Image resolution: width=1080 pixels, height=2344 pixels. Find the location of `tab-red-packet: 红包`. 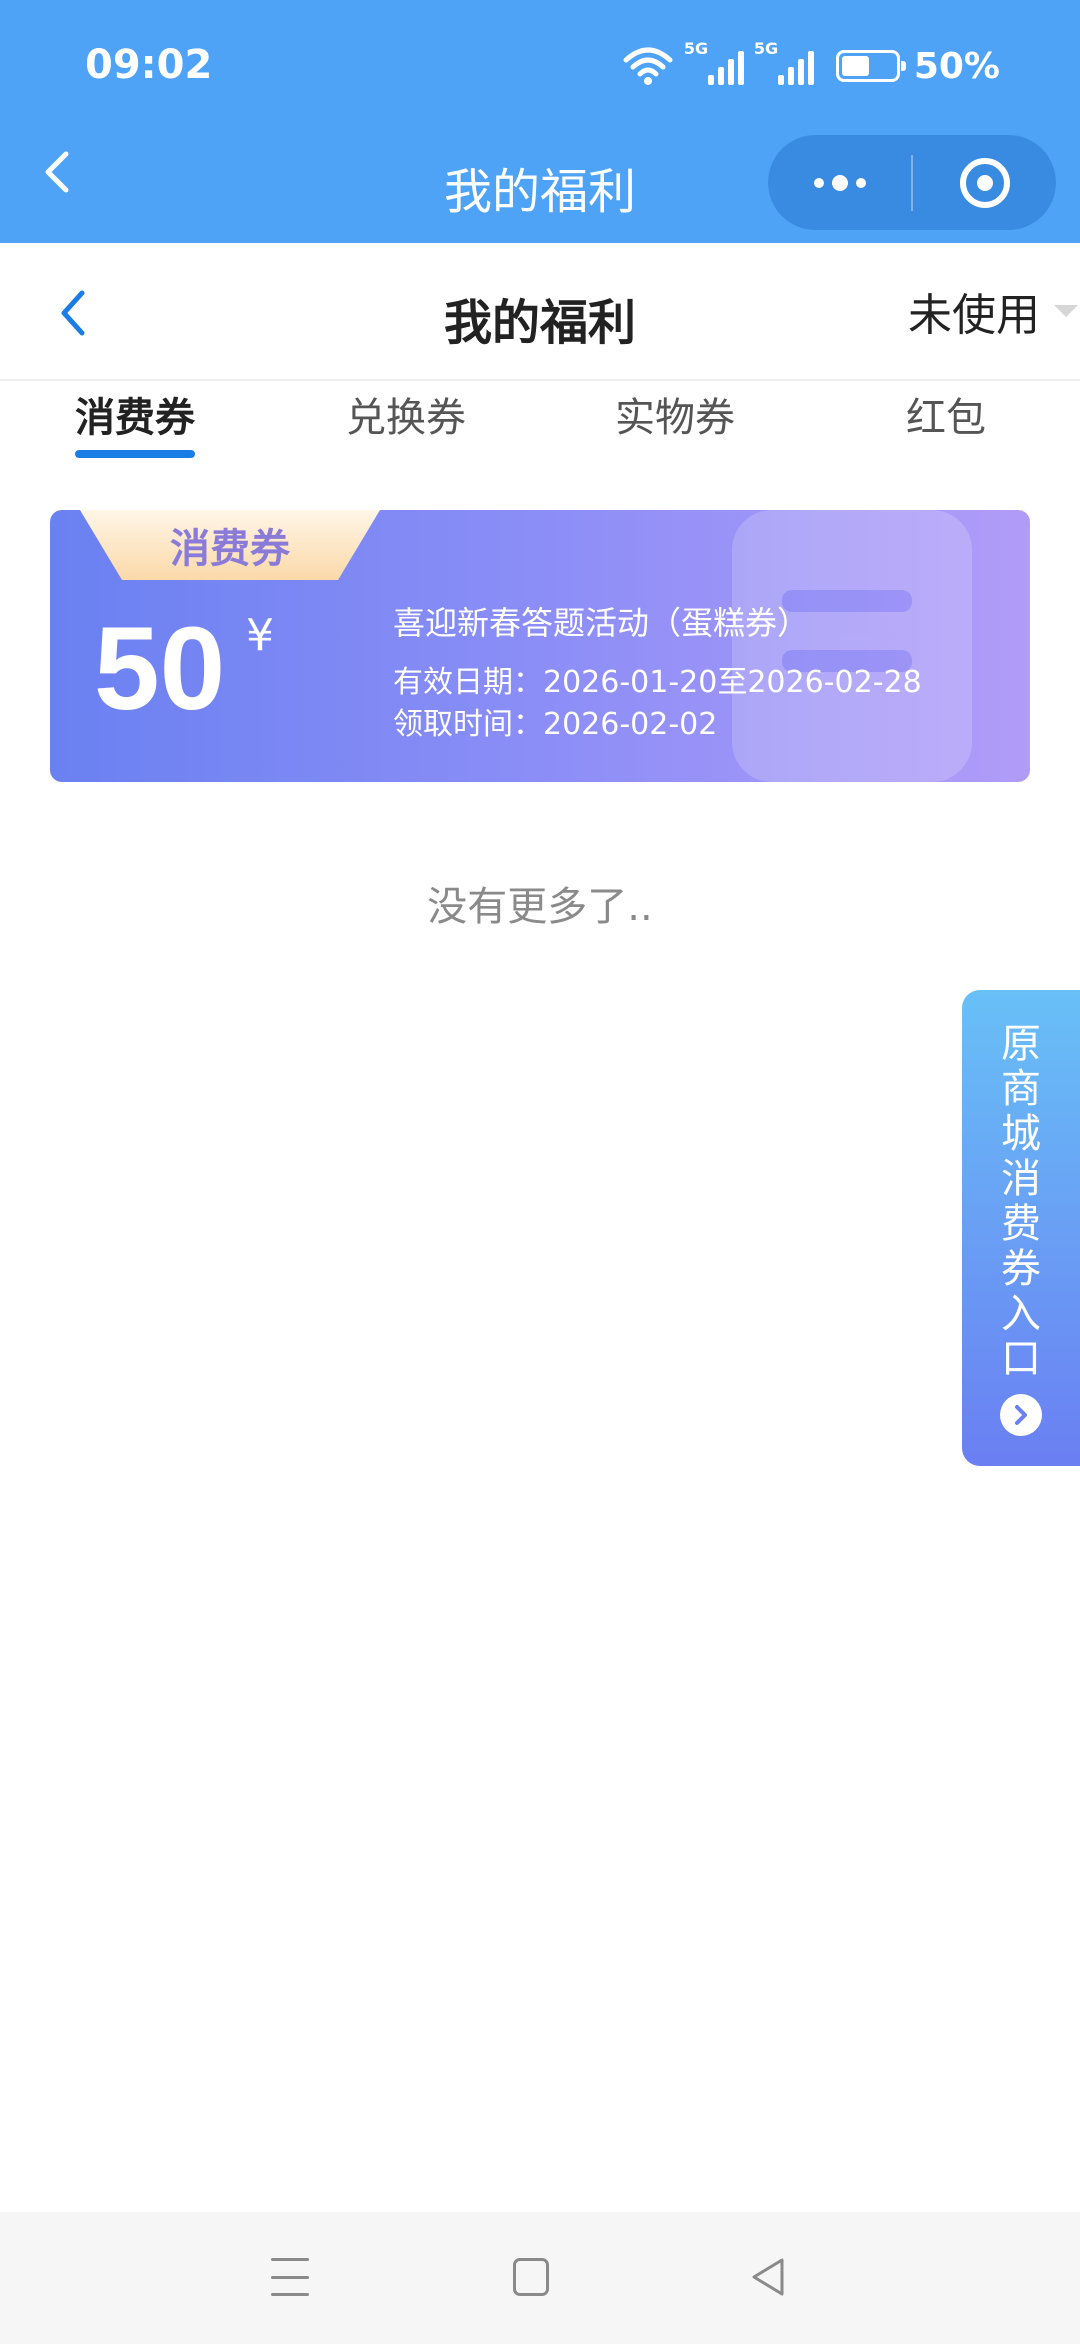

tab-red-packet: 红包 is located at coordinates (946, 414).